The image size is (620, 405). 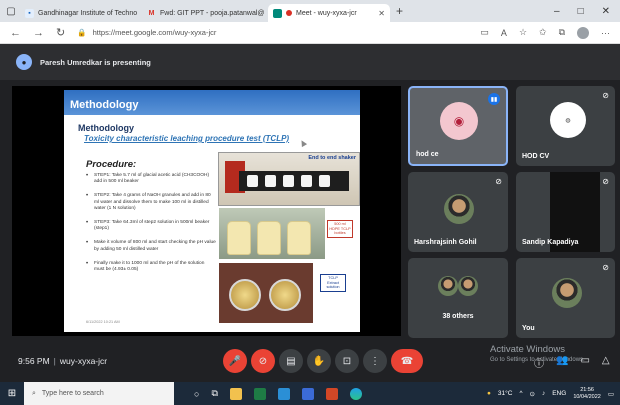 I want to click on participant-tile: ◉ ▮▮ hod ce, so click(x=458, y=126).